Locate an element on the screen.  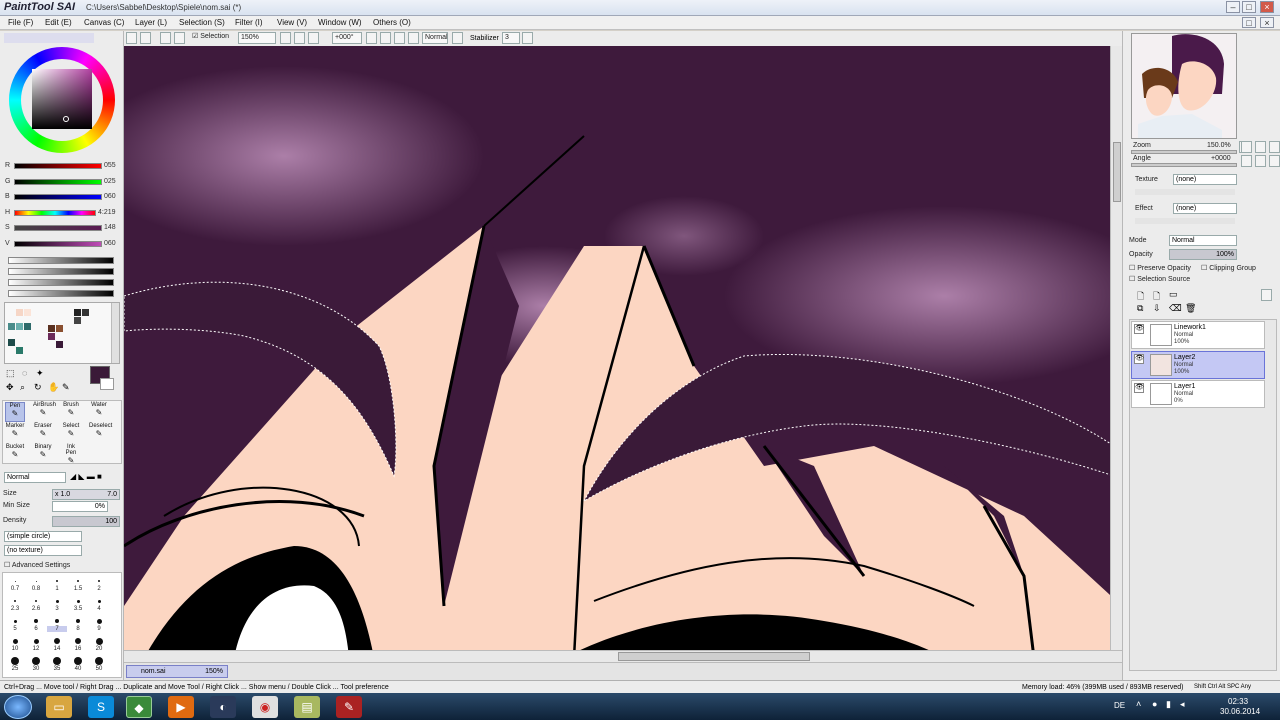
nav-angle-slider is located at coordinates (1184, 165).